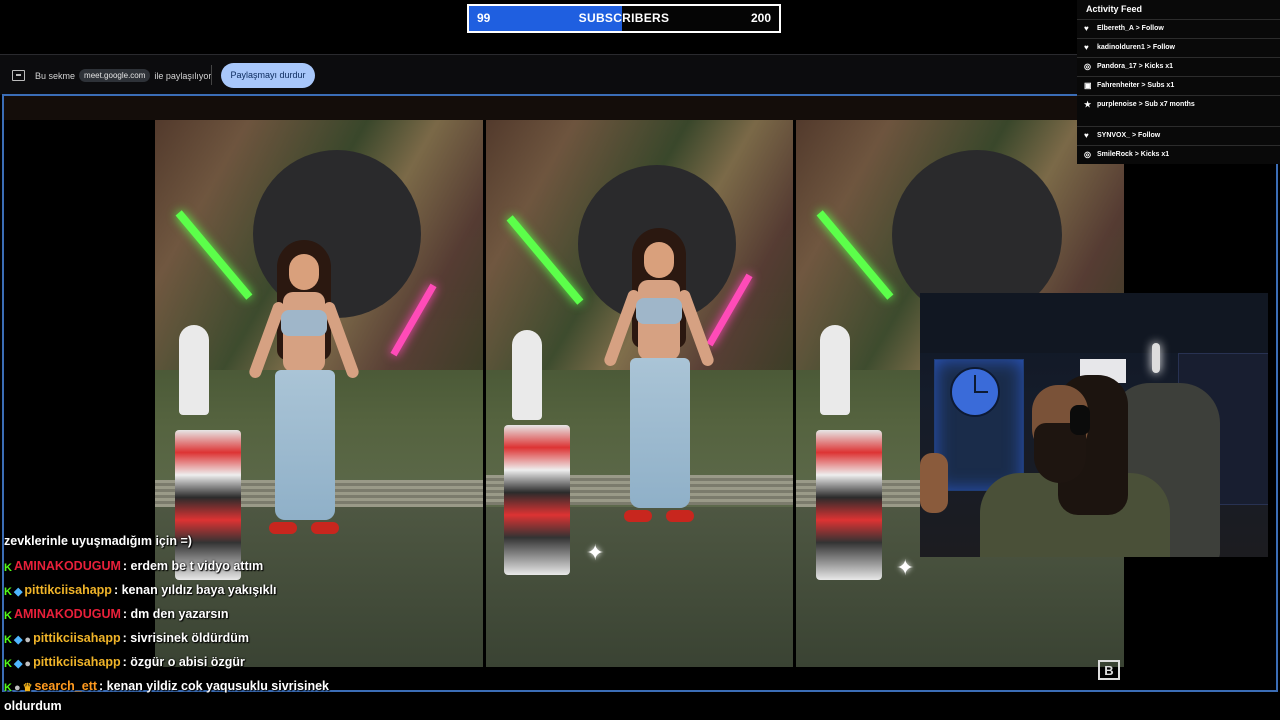 The image size is (1280, 720). Describe the element at coordinates (1133, 154) in the screenshot. I see `activity-feed-text: SmileRock > Kicks x1` at that location.